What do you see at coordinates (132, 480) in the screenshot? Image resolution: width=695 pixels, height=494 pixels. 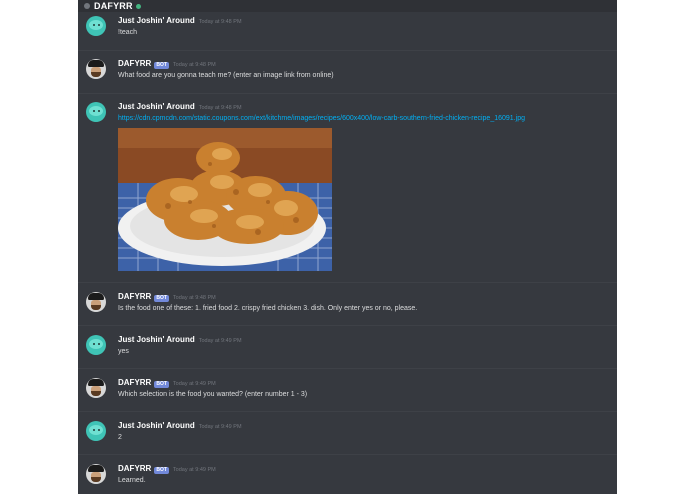 I see `message-text: Learned.` at bounding box center [132, 480].